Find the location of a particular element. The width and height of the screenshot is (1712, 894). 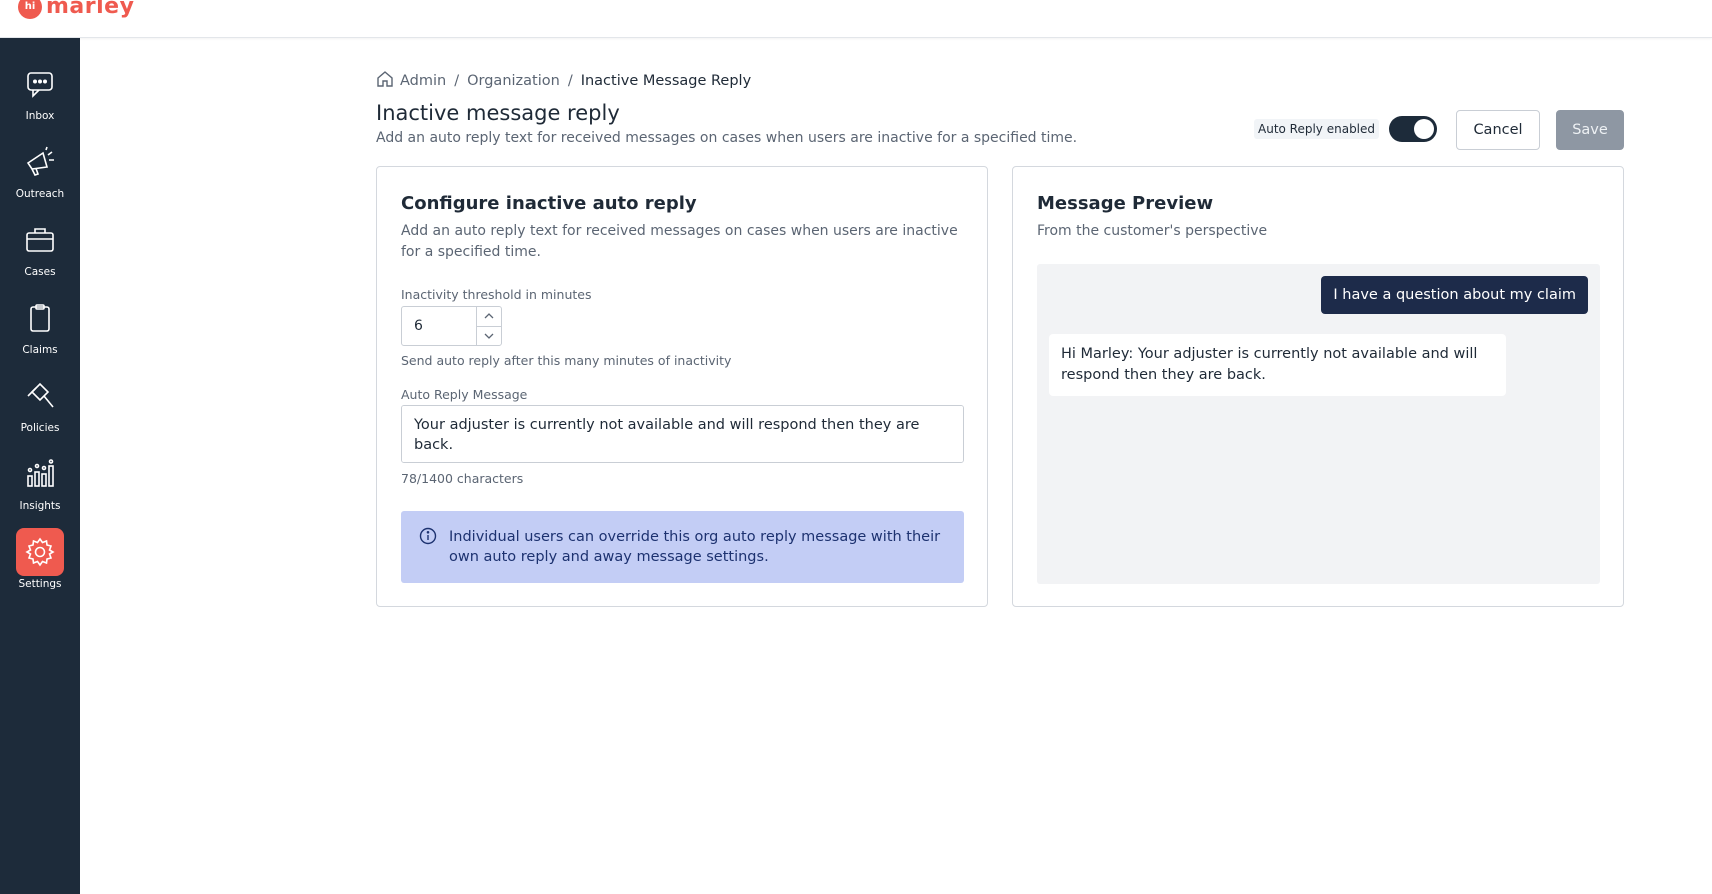

inbox-icon is located at coordinates (40, 84).